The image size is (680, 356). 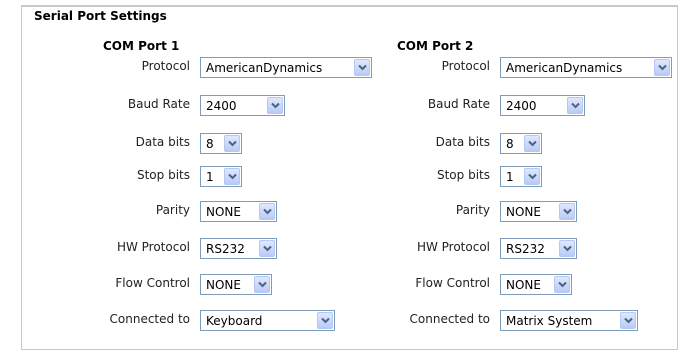 What do you see at coordinates (463, 175) in the screenshot?
I see `port2-stop-bits-label: Stop bits` at bounding box center [463, 175].